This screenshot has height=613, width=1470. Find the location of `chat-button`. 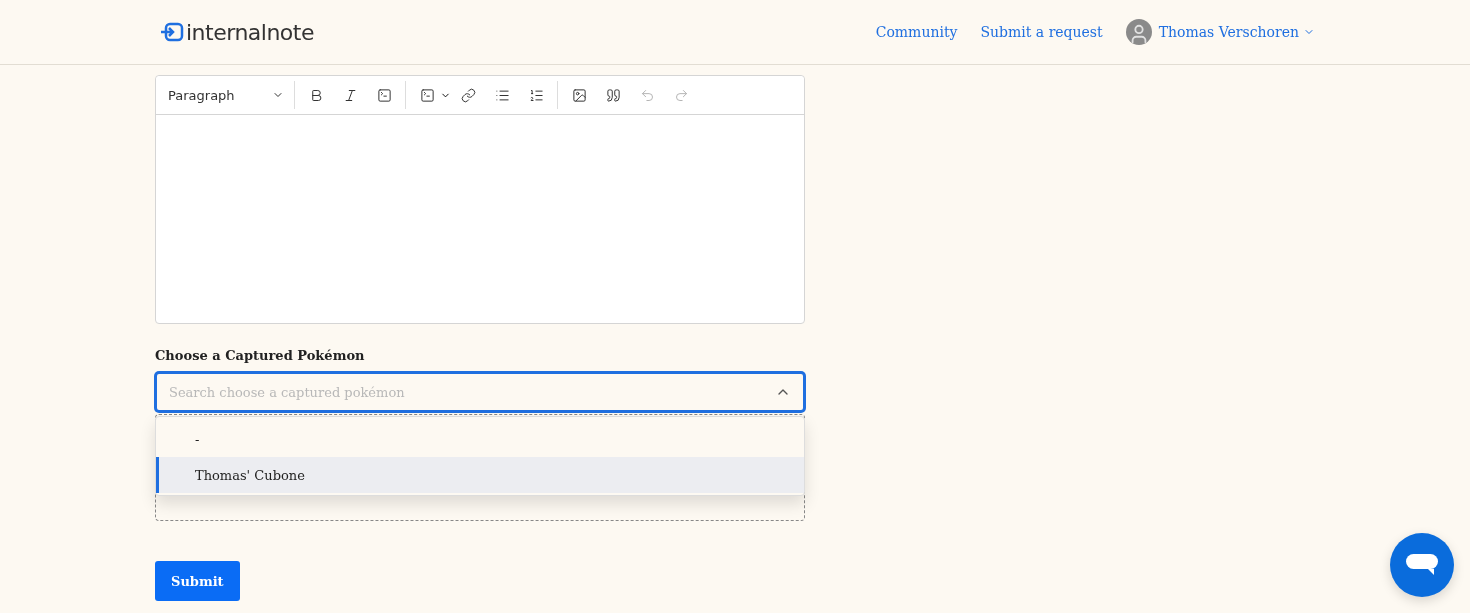

chat-button is located at coordinates (1422, 565).